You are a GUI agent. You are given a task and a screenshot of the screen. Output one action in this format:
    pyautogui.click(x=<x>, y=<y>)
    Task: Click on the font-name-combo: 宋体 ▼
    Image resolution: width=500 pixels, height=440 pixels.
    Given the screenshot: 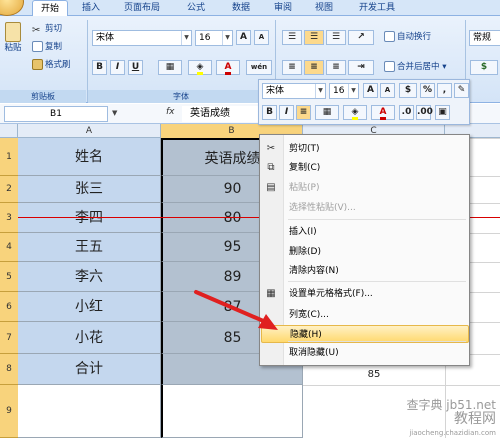 What is the action you would take?
    pyautogui.click(x=142, y=38)
    